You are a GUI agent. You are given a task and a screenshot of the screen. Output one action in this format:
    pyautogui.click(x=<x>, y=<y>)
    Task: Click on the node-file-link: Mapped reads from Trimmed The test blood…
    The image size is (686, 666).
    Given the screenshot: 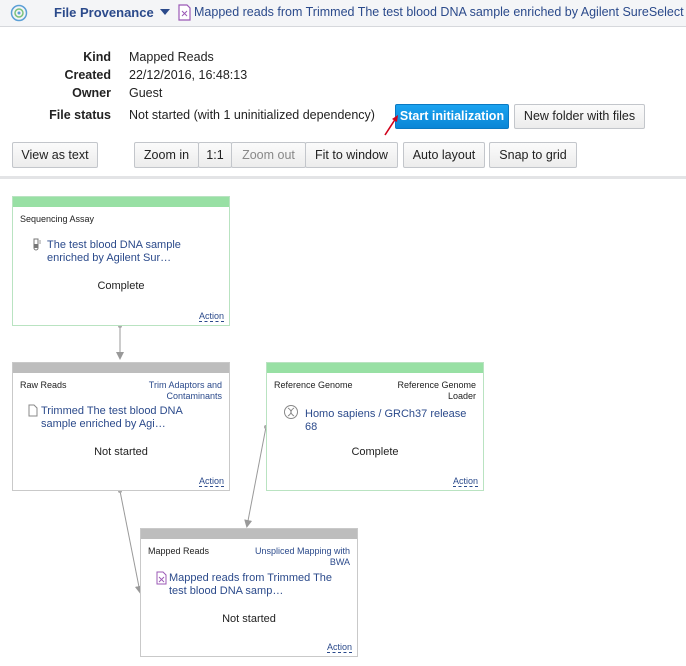 What is the action you would take?
    pyautogui.click(x=251, y=585)
    